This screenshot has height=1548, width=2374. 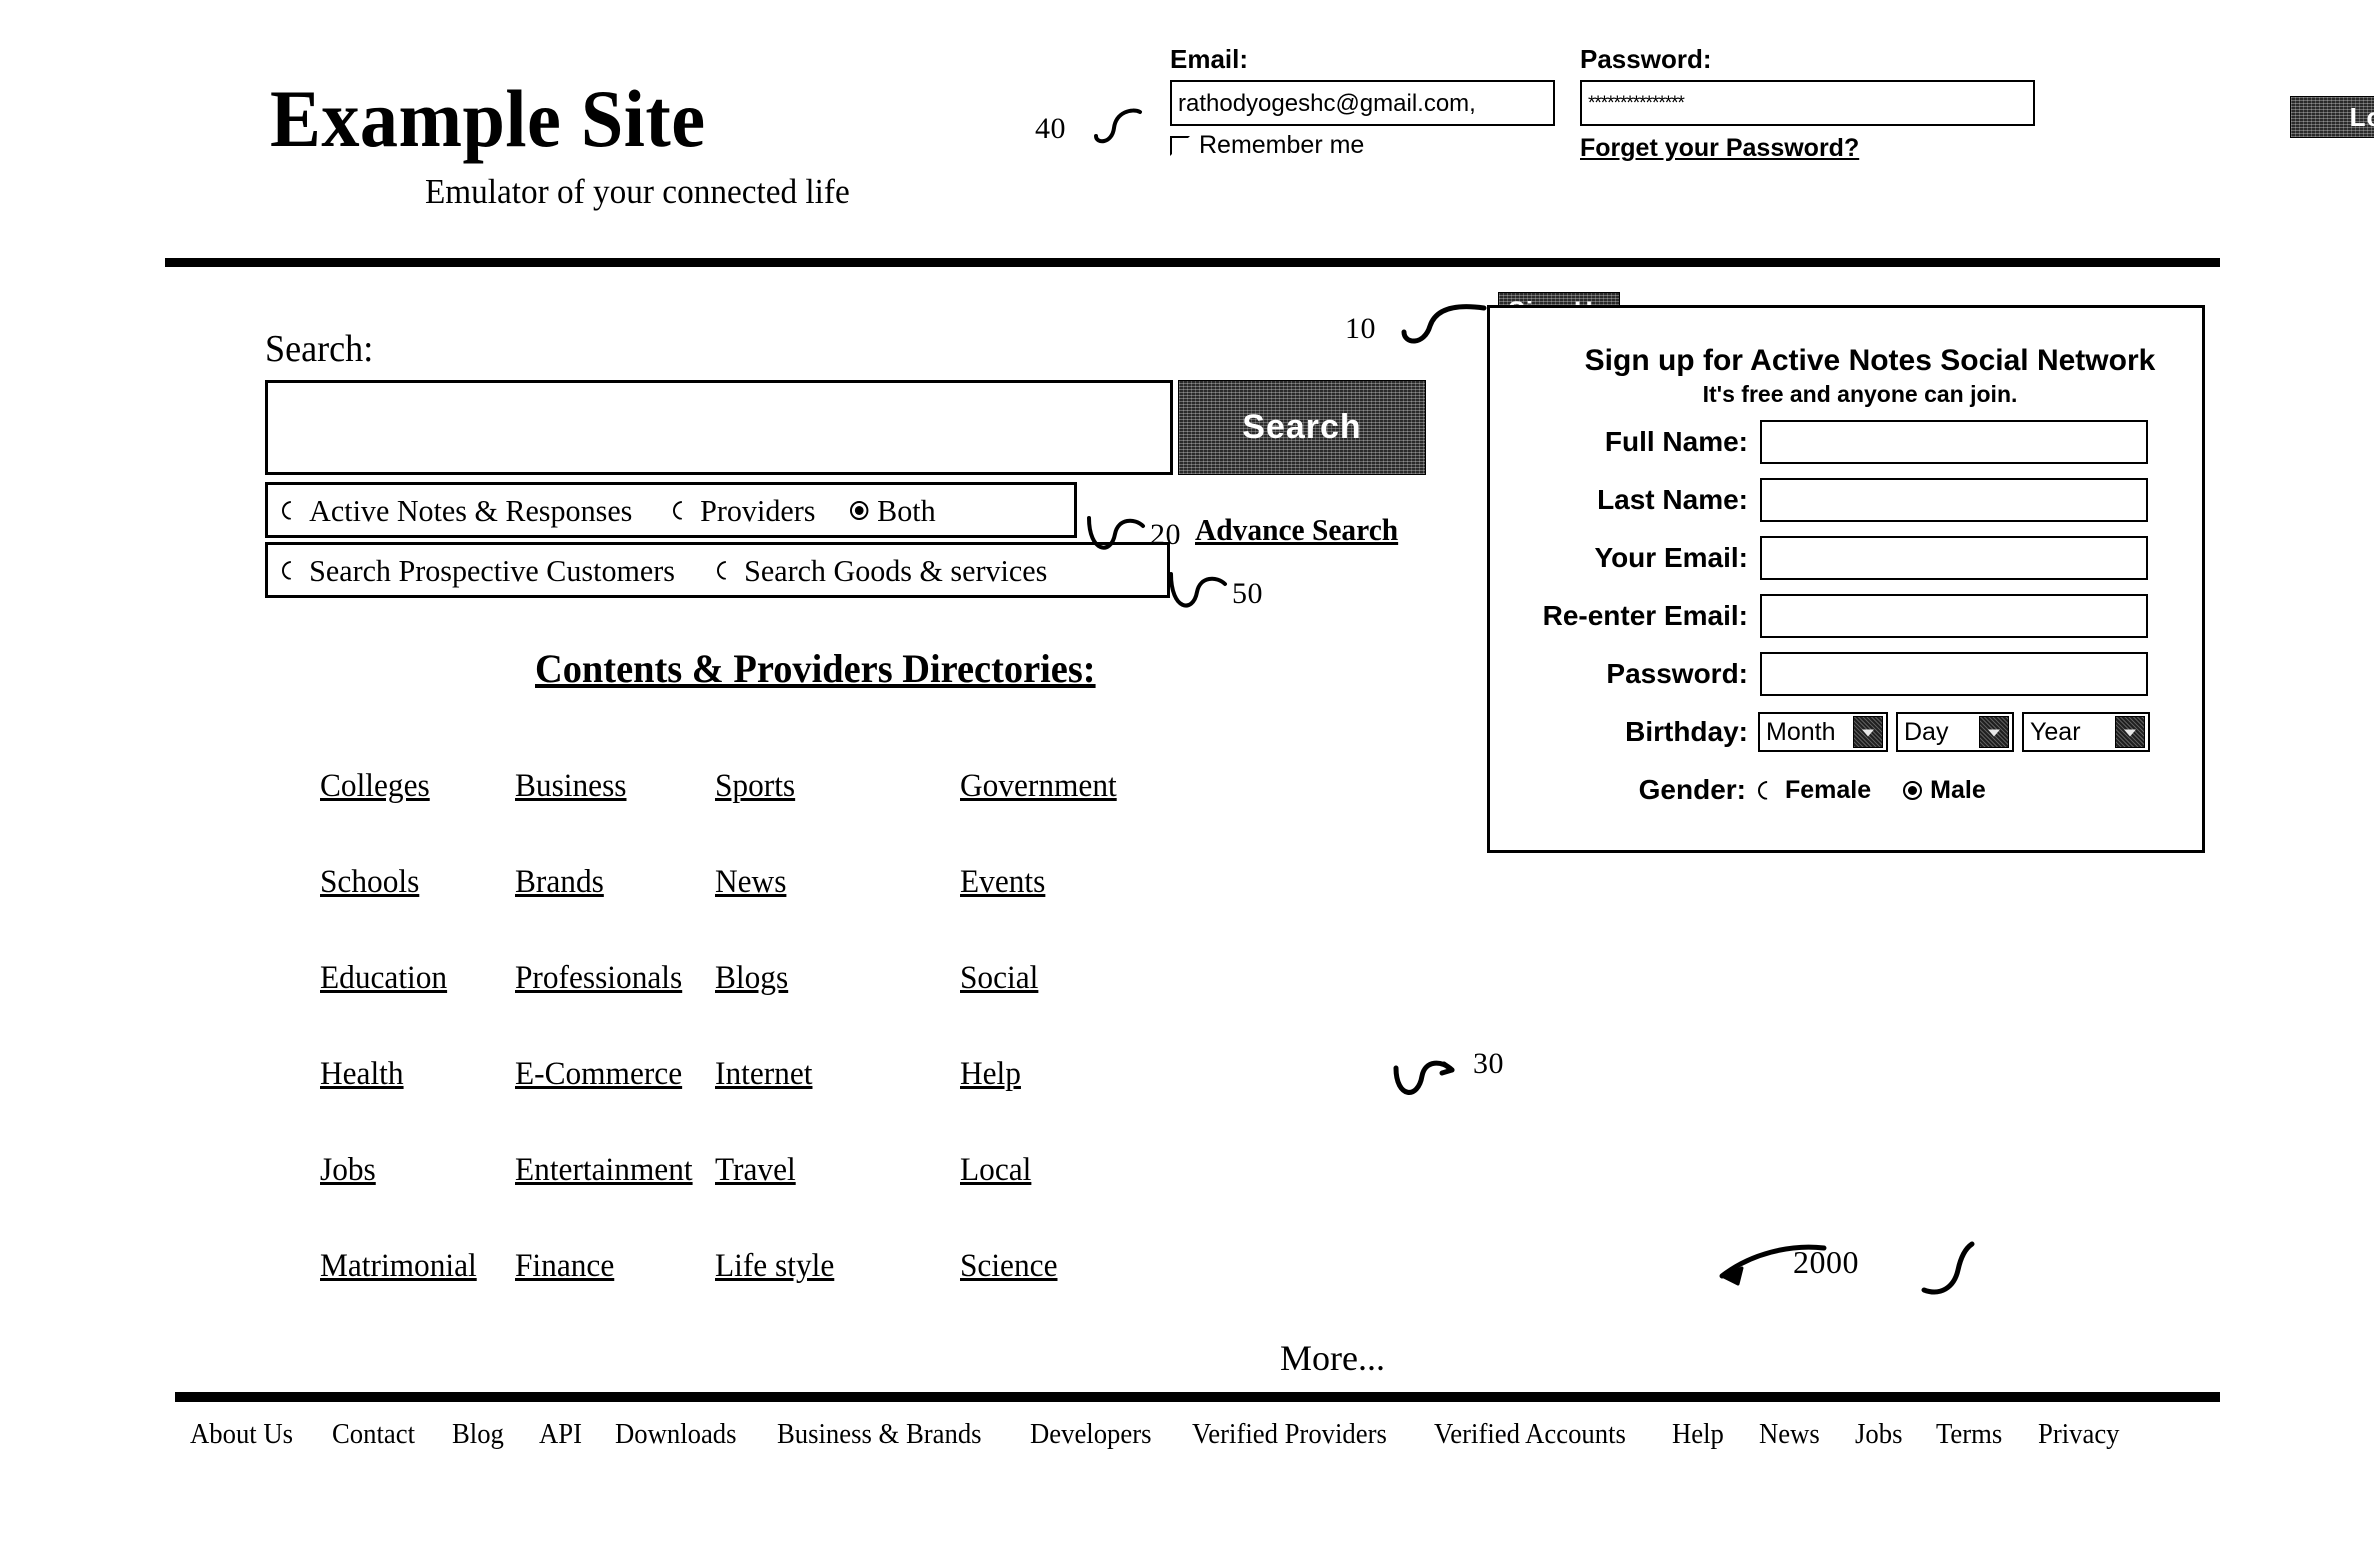 What do you see at coordinates (2055, 731) in the screenshot?
I see `birthday-year-value: Year` at bounding box center [2055, 731].